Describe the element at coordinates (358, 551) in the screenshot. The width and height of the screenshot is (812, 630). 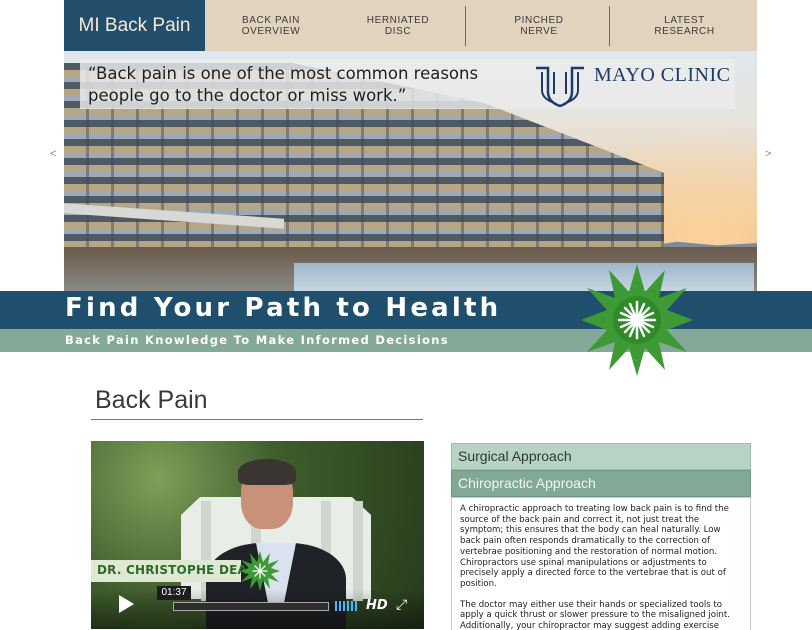
I see `gazebo-column` at that location.